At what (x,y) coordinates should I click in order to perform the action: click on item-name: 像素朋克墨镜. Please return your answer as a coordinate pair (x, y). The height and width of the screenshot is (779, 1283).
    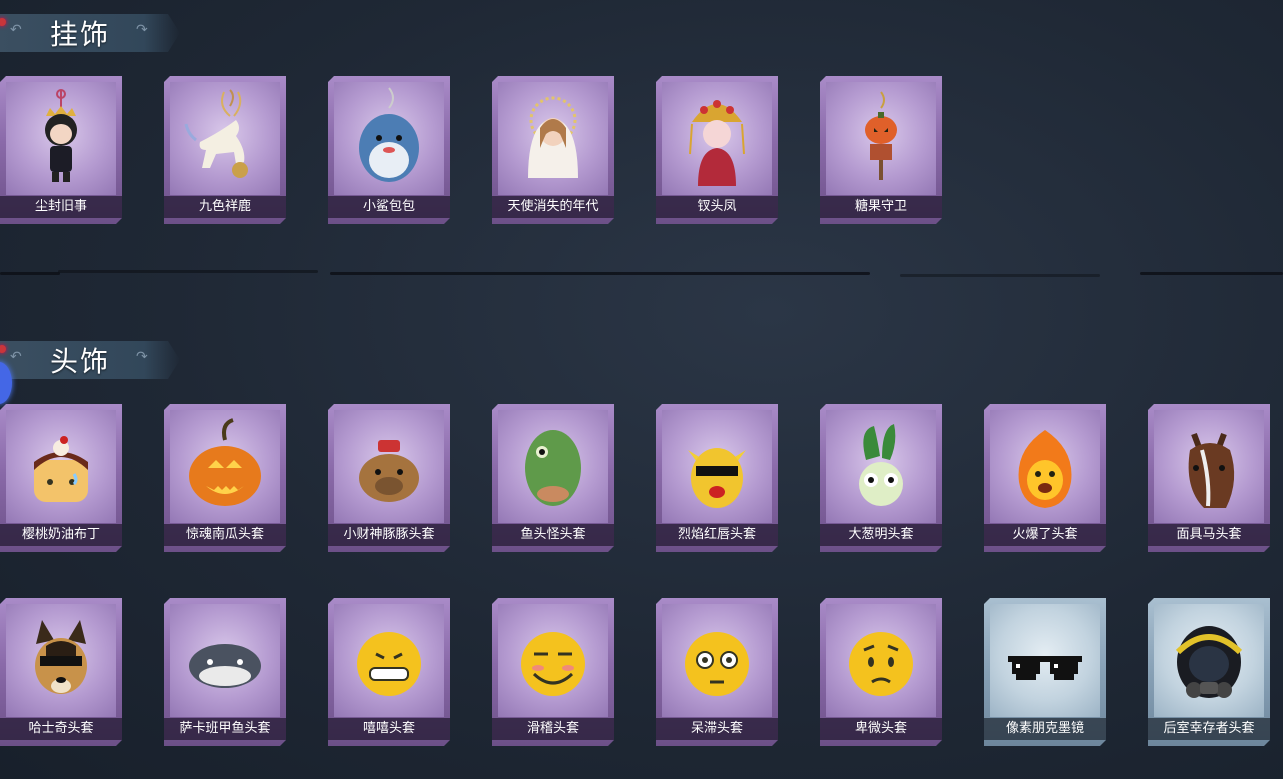
    Looking at the image, I should click on (1045, 729).